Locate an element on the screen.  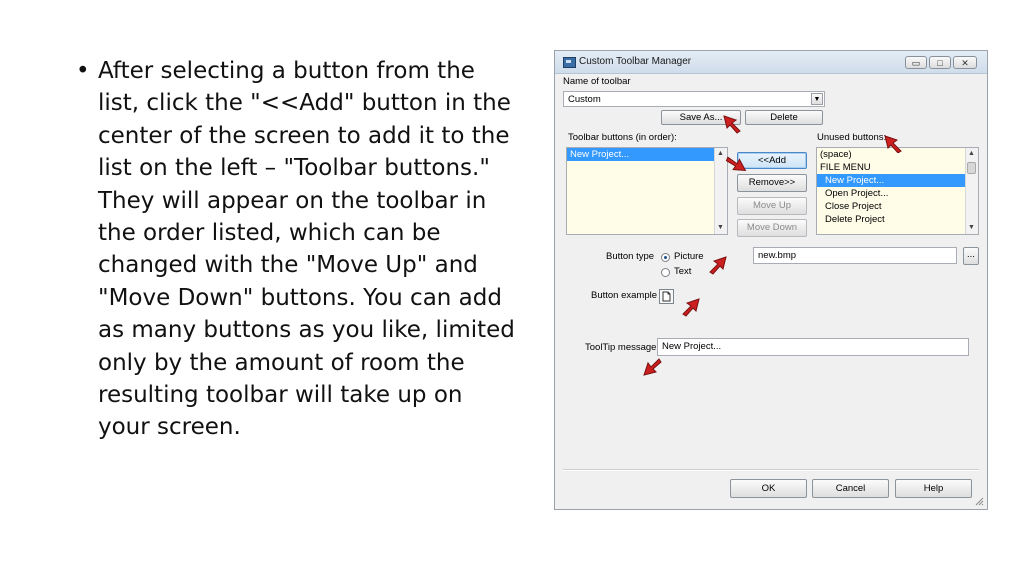
toolbar-name-combobox: Custom ▼ is located at coordinates (694, 99).